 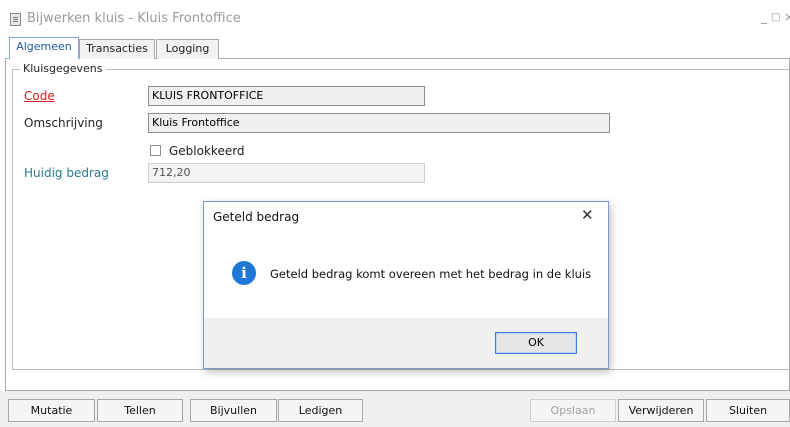 I want to click on geblokkeerd-checkbox, so click(x=155, y=150).